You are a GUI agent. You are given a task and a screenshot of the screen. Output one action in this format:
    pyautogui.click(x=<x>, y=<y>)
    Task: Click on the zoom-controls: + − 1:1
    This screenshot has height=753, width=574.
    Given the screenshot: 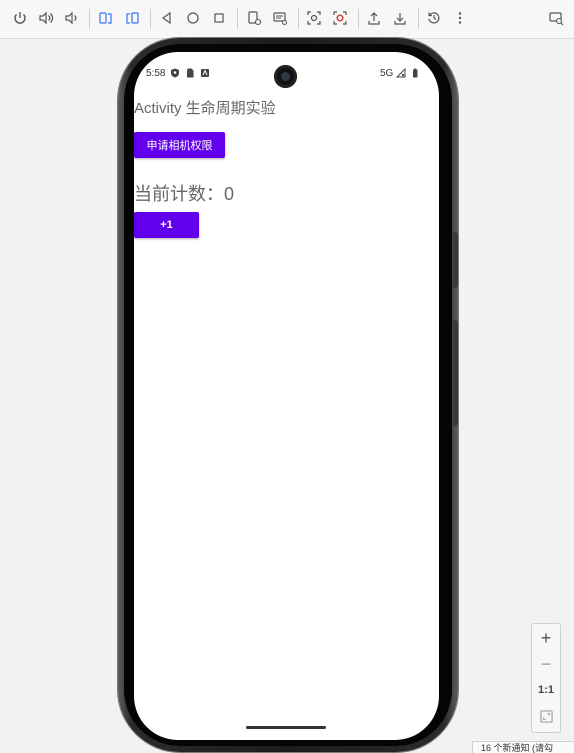 What is the action you would take?
    pyautogui.click(x=546, y=678)
    